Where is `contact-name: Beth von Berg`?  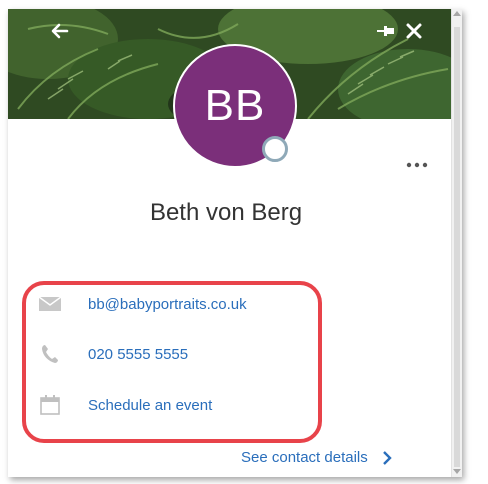
contact-name: Beth von Berg is located at coordinates (226, 212).